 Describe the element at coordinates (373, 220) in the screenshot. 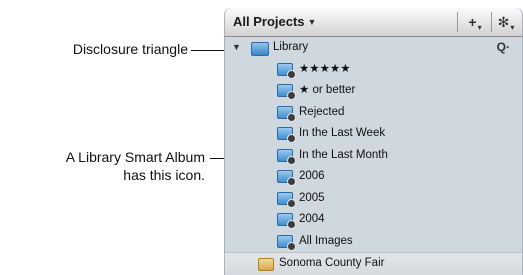

I see `smart-album-row: 2004` at that location.